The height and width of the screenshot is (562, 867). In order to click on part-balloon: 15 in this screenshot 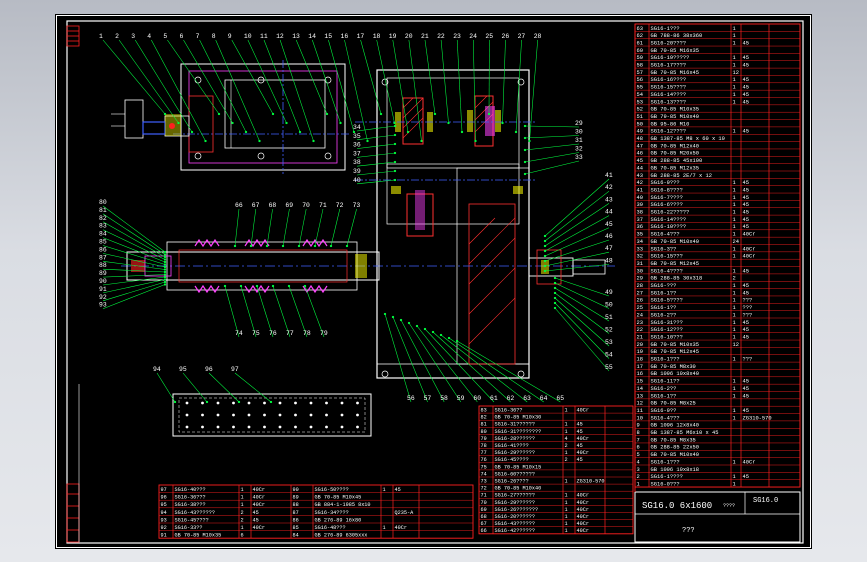, I will do `click(328, 36)`.